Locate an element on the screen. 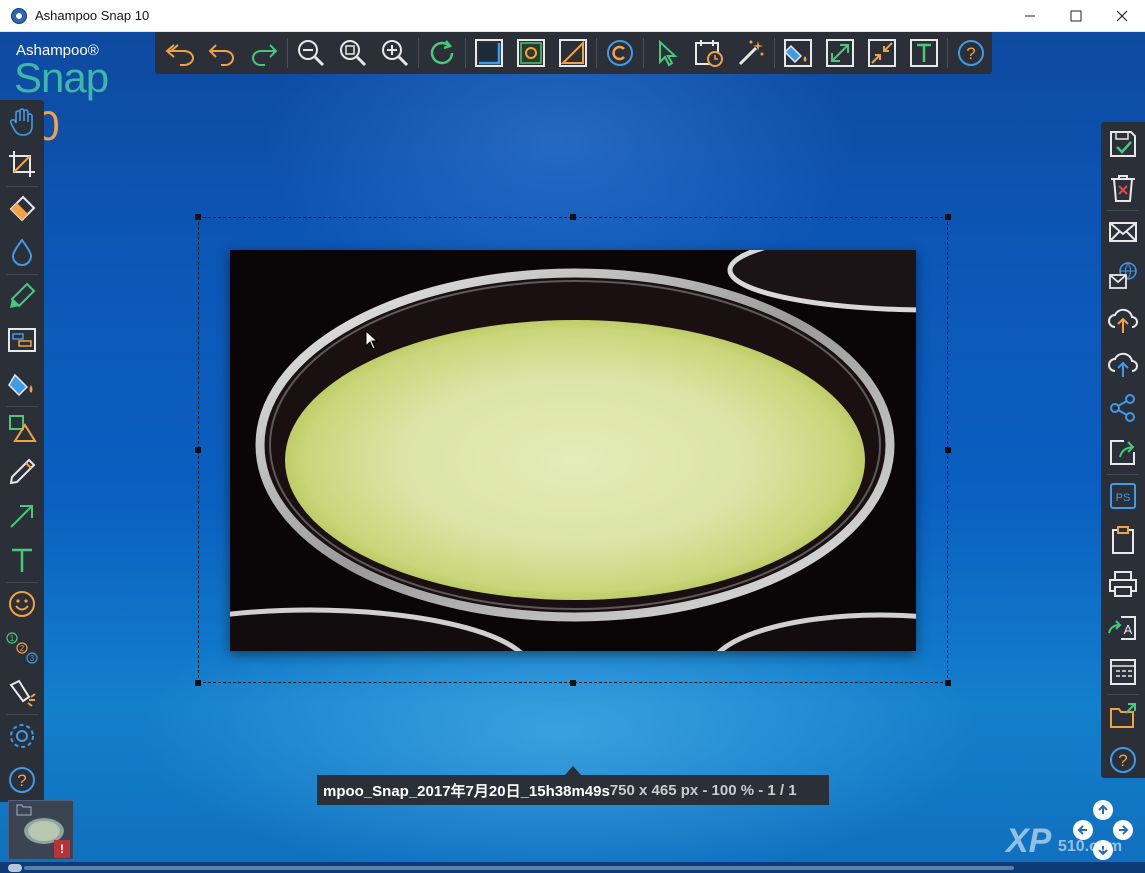  expand-button is located at coordinates (840, 53).